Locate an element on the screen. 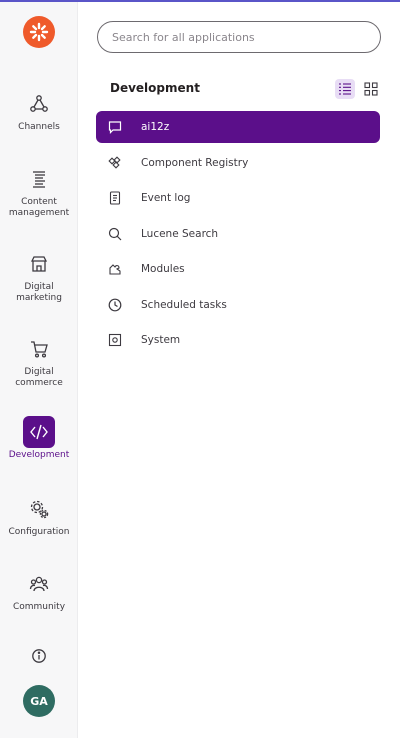 Image resolution: width=400 pixels, height=738 pixels. logo-icon is located at coordinates (39, 32).